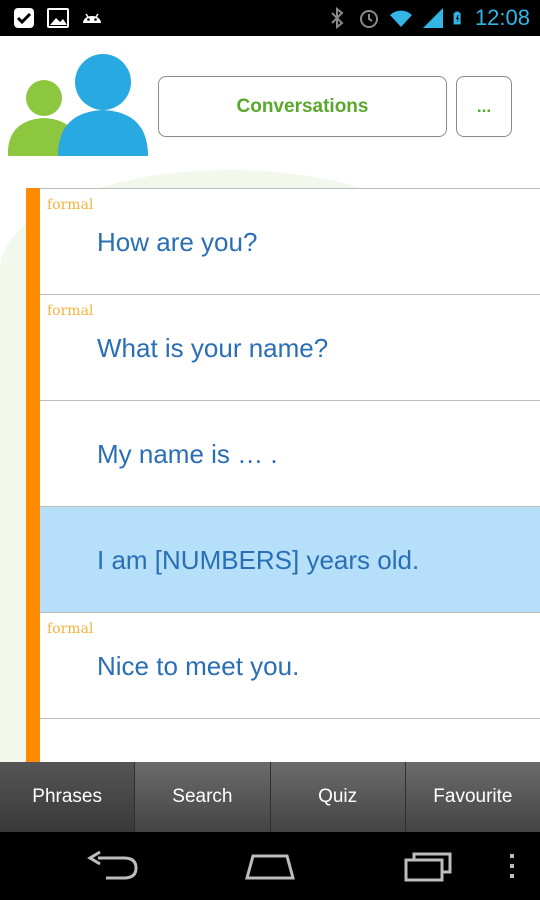 The width and height of the screenshot is (540, 900). I want to click on people-logo-icon, so click(78, 105).